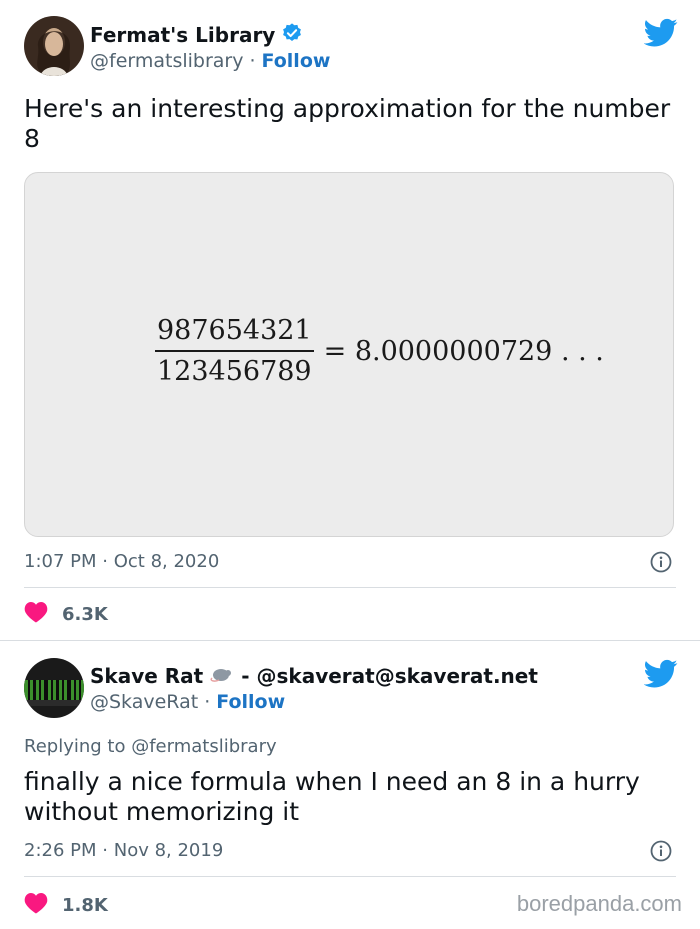 This screenshot has width=700, height=929. Describe the element at coordinates (182, 35) in the screenshot. I see `author-name: Fermat's Library` at that location.